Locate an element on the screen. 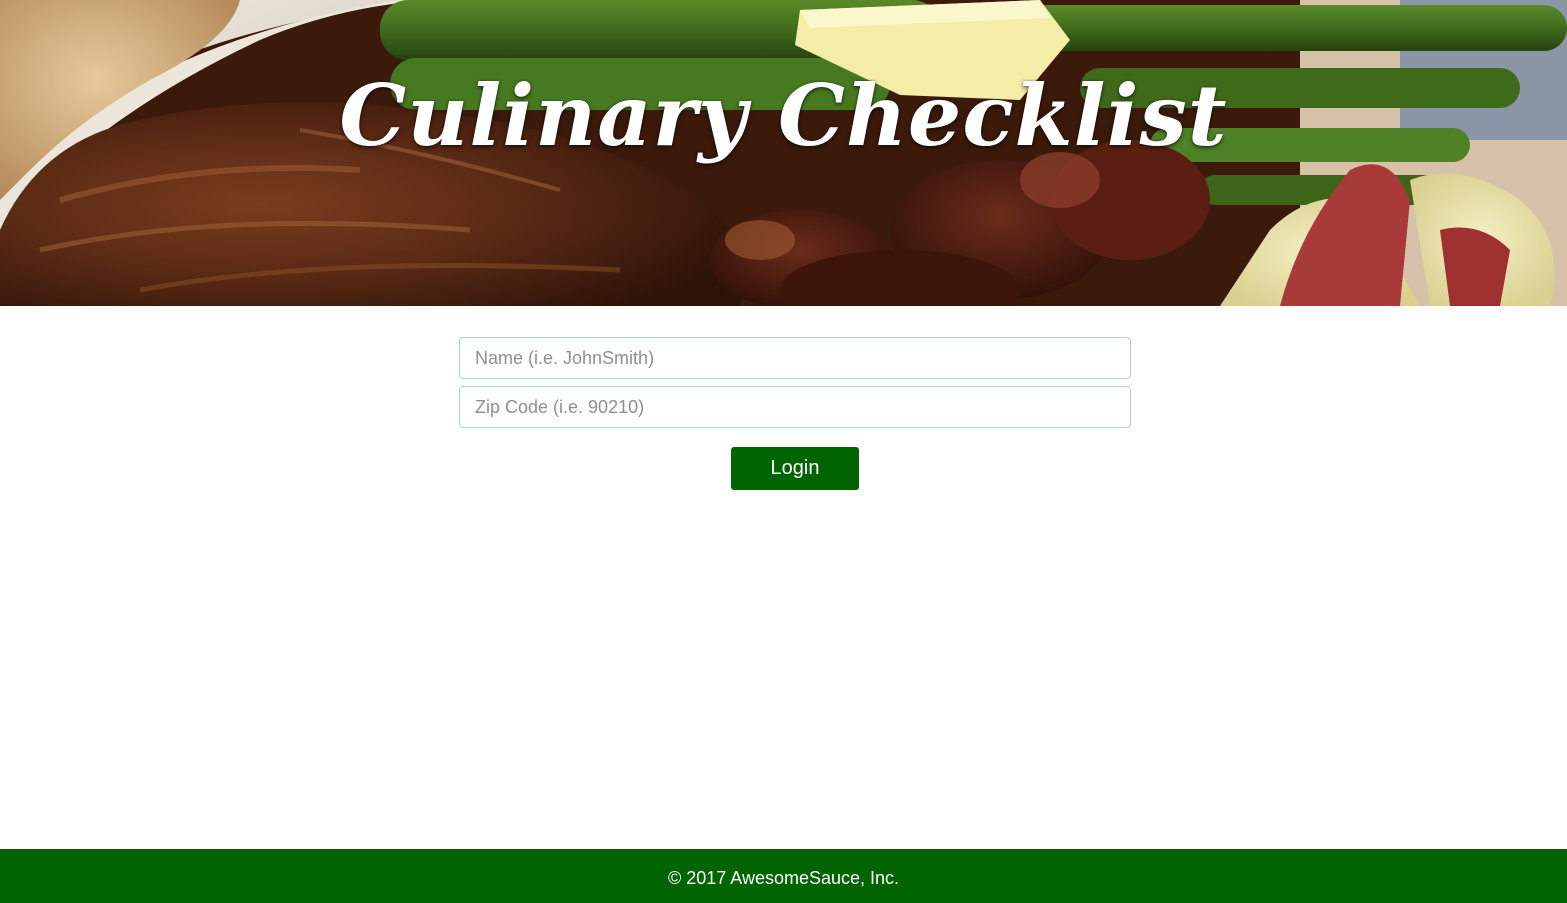  footer: © 2017 AwesomeSauce, Inc. is located at coordinates (783, 876).